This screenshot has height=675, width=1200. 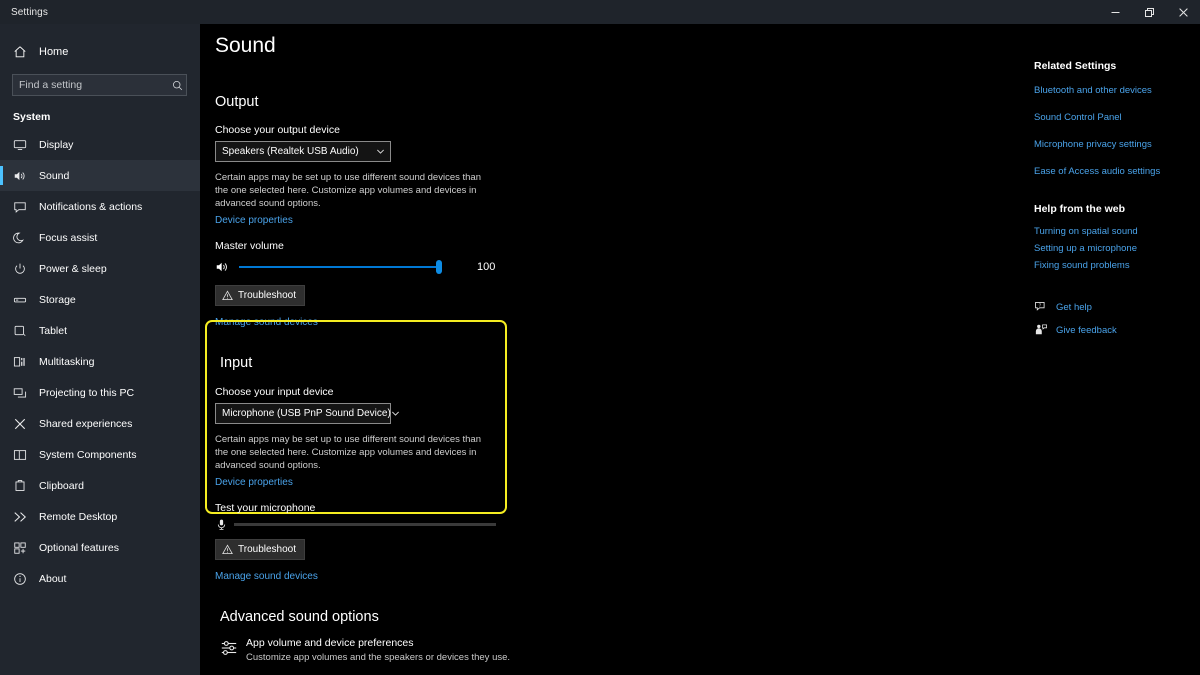 I want to click on components-icon, so click(x=23, y=455).